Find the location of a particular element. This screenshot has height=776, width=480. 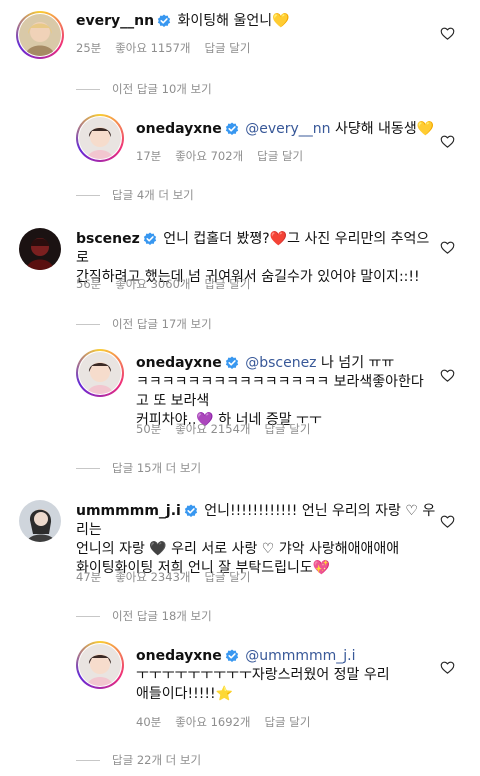

view-more-replies-link: 답글 22개 더 보기 is located at coordinates (138, 760).